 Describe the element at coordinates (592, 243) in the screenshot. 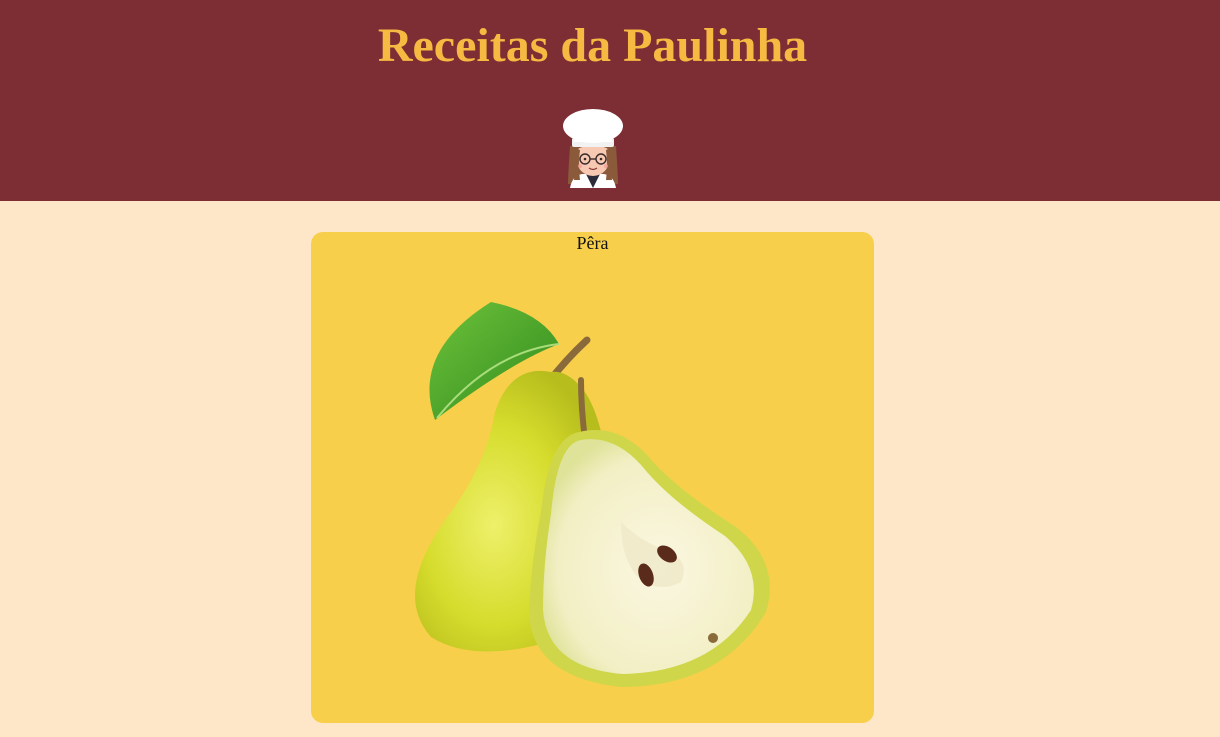

I see `recipe-card-title: Pêra` at that location.